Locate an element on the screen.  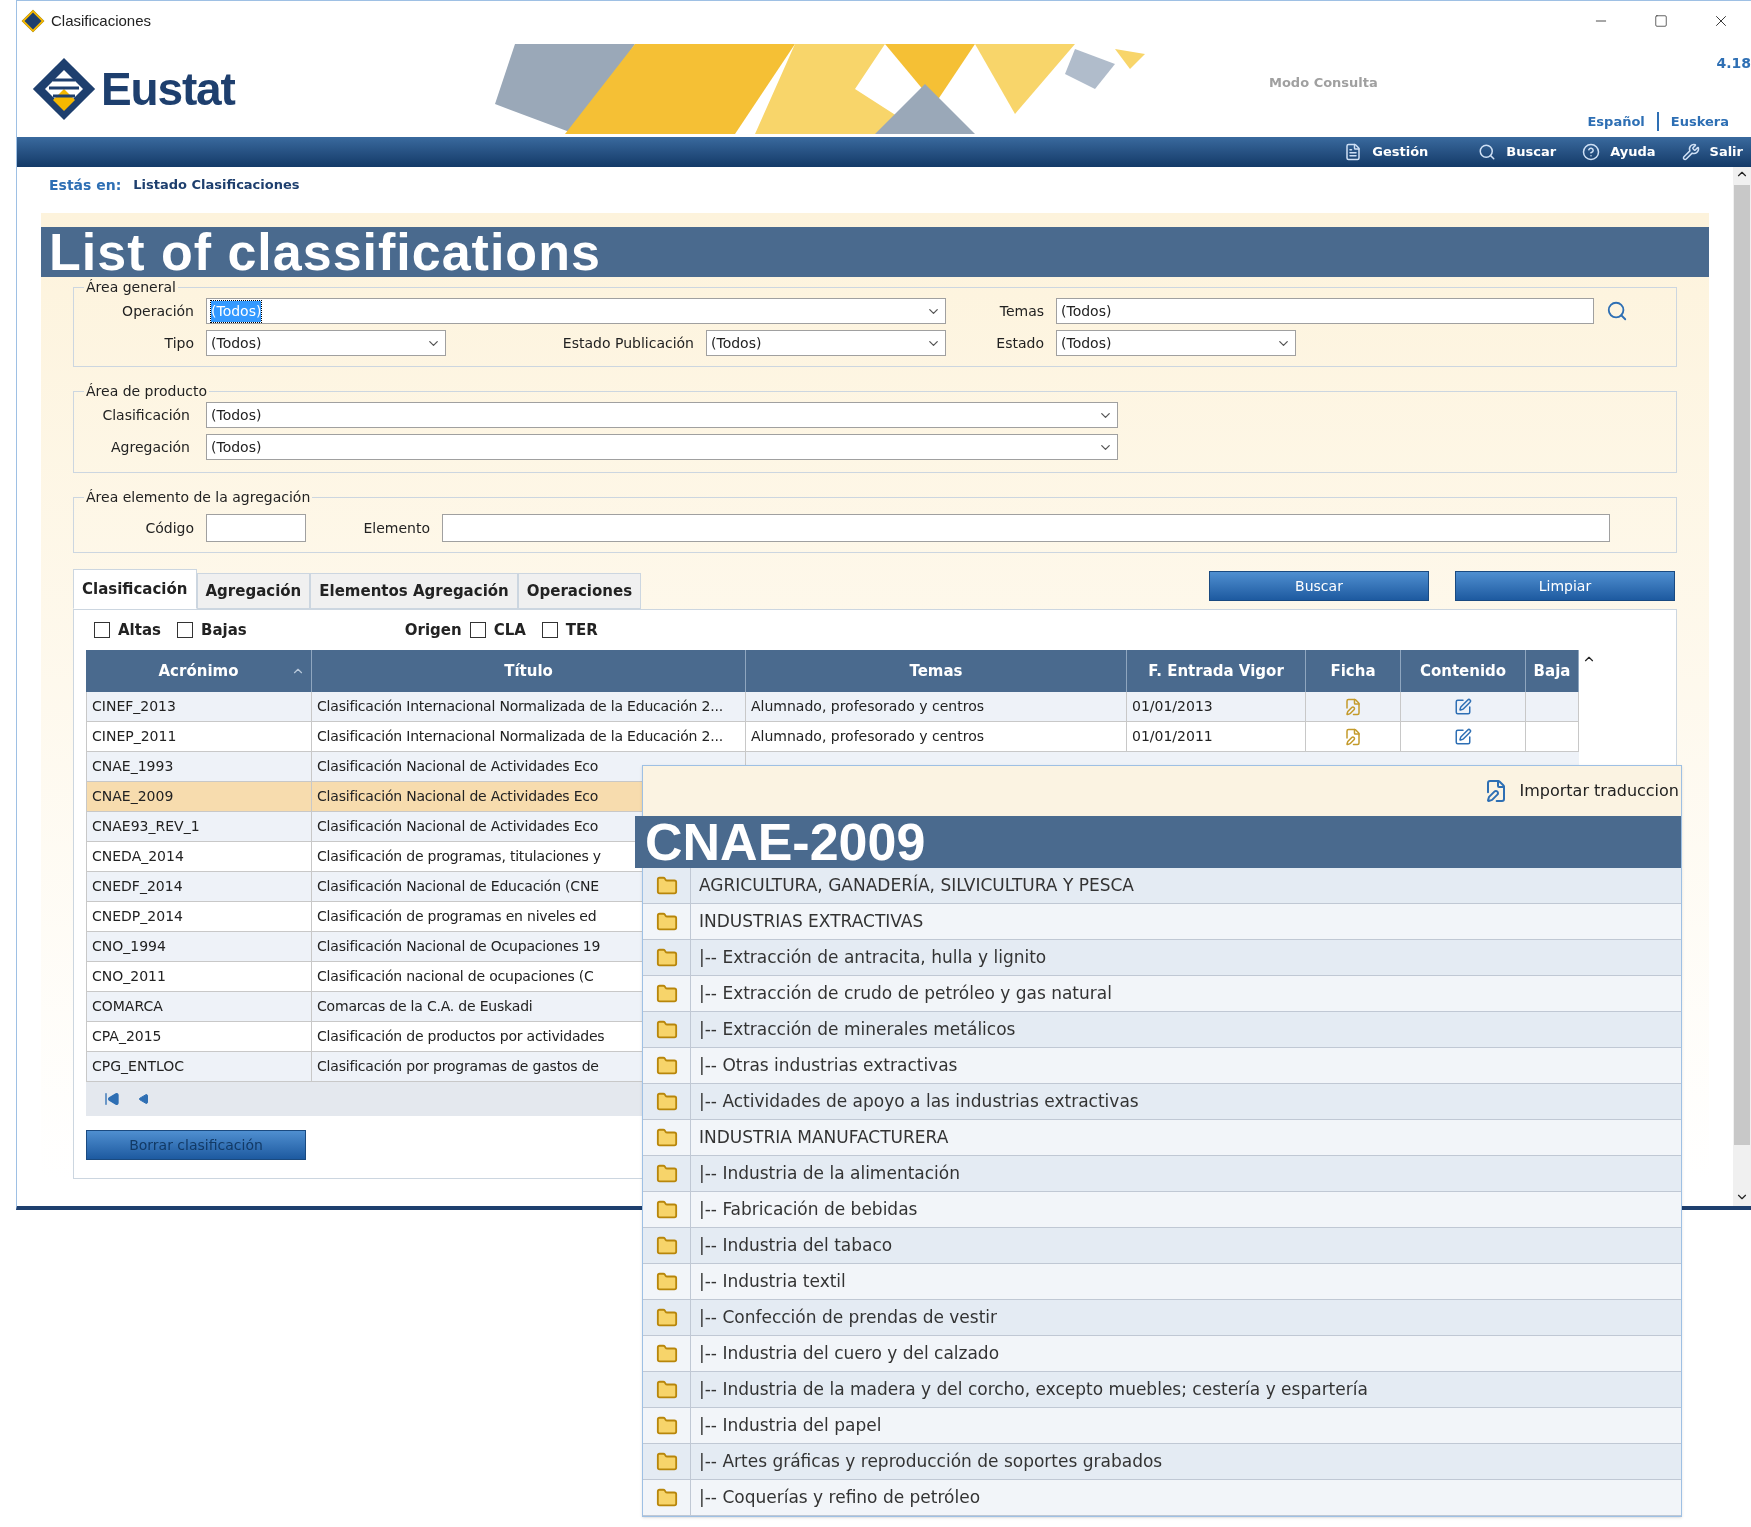
table-cell: CNAE_1993 is located at coordinates (199, 766).